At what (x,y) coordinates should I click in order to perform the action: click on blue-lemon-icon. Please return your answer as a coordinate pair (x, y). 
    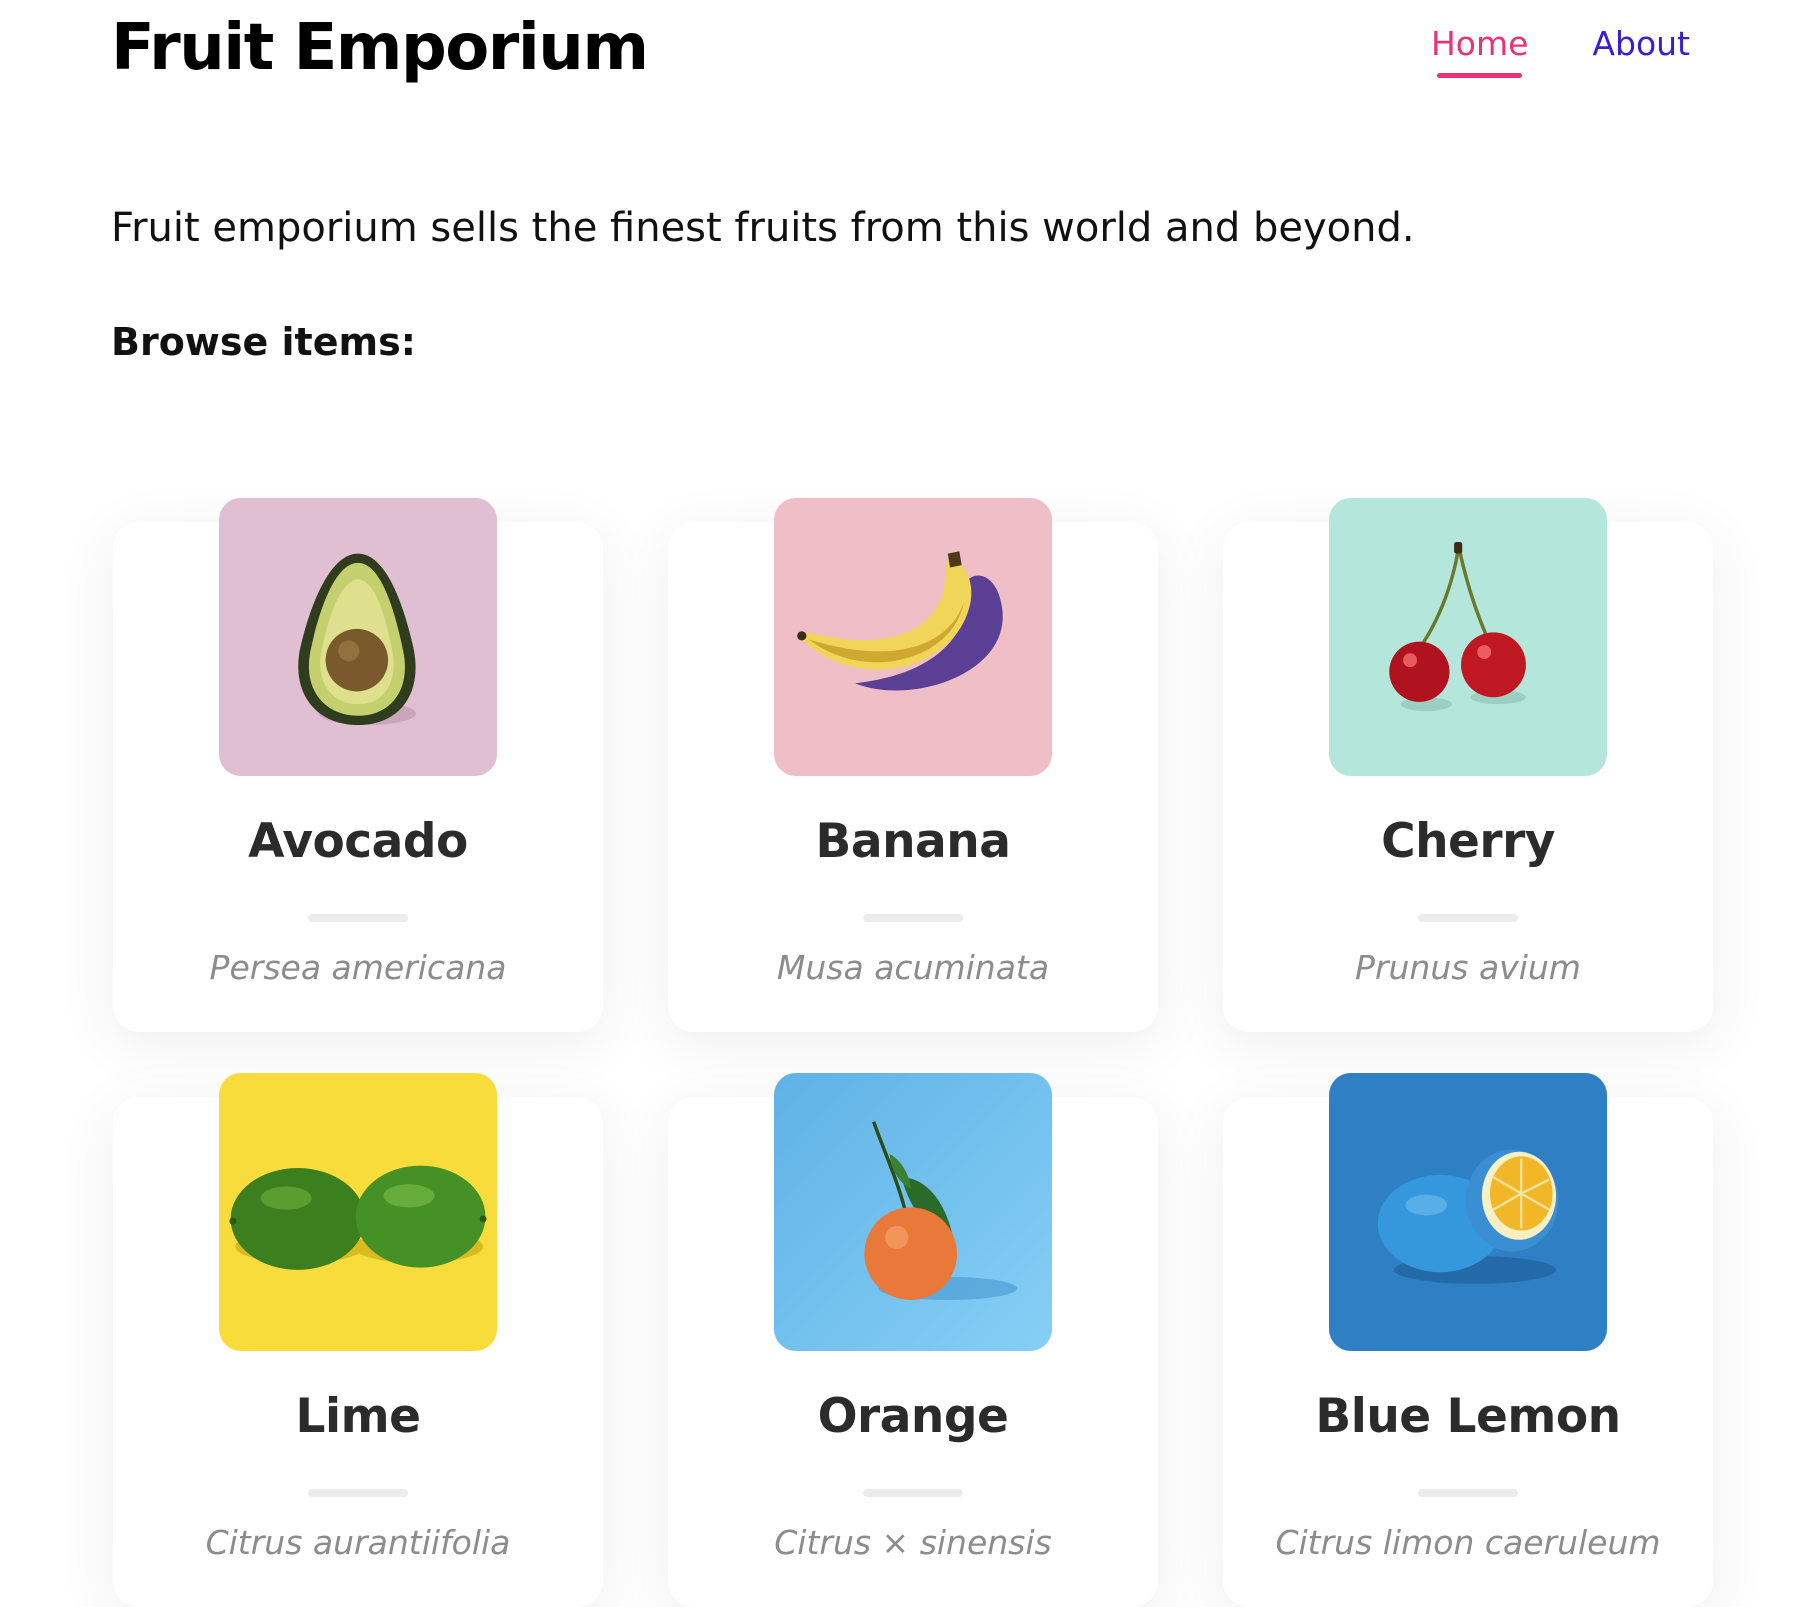
    Looking at the image, I should click on (1468, 1212).